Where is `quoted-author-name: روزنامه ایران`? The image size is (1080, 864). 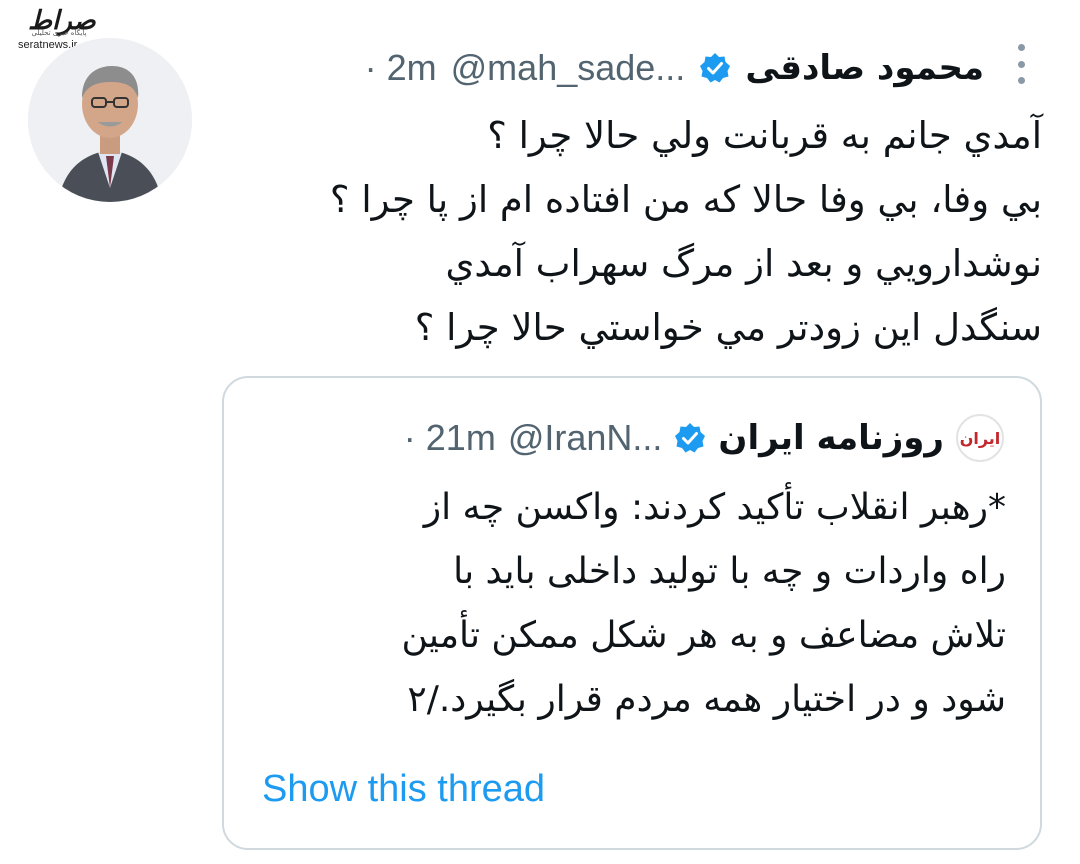
quoted-author-name: روزنامه ایران is located at coordinates (831, 438).